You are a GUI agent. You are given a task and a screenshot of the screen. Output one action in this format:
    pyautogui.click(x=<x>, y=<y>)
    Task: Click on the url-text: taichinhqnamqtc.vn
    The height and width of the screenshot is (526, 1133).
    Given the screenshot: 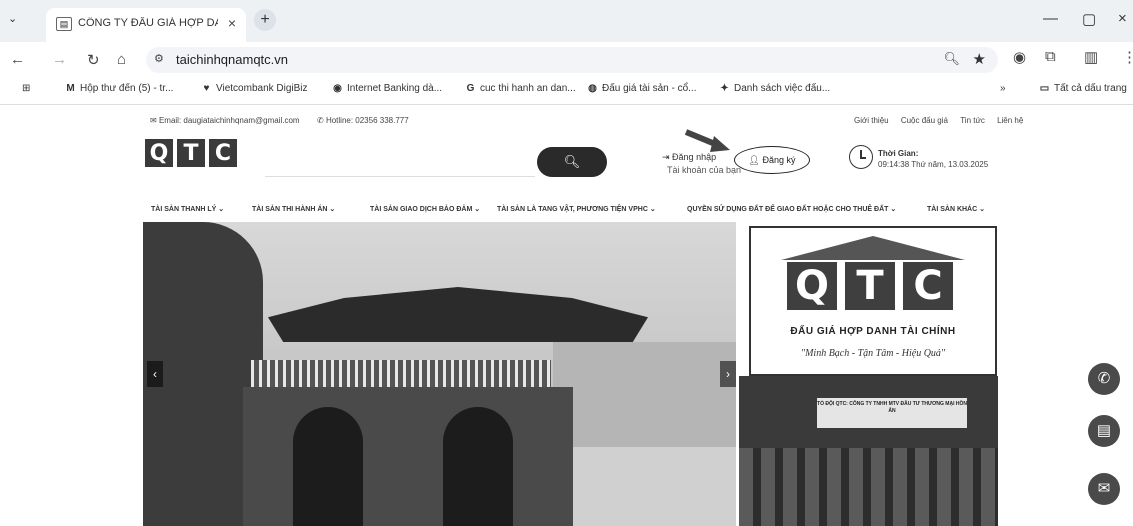 What is the action you would take?
    pyautogui.click(x=232, y=59)
    